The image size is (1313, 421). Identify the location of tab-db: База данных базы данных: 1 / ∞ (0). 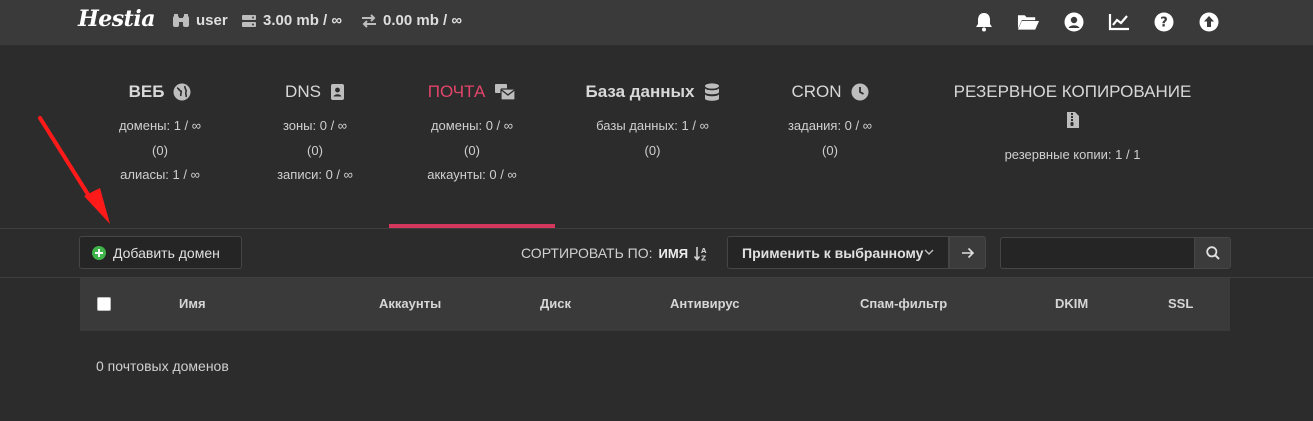
(652, 136).